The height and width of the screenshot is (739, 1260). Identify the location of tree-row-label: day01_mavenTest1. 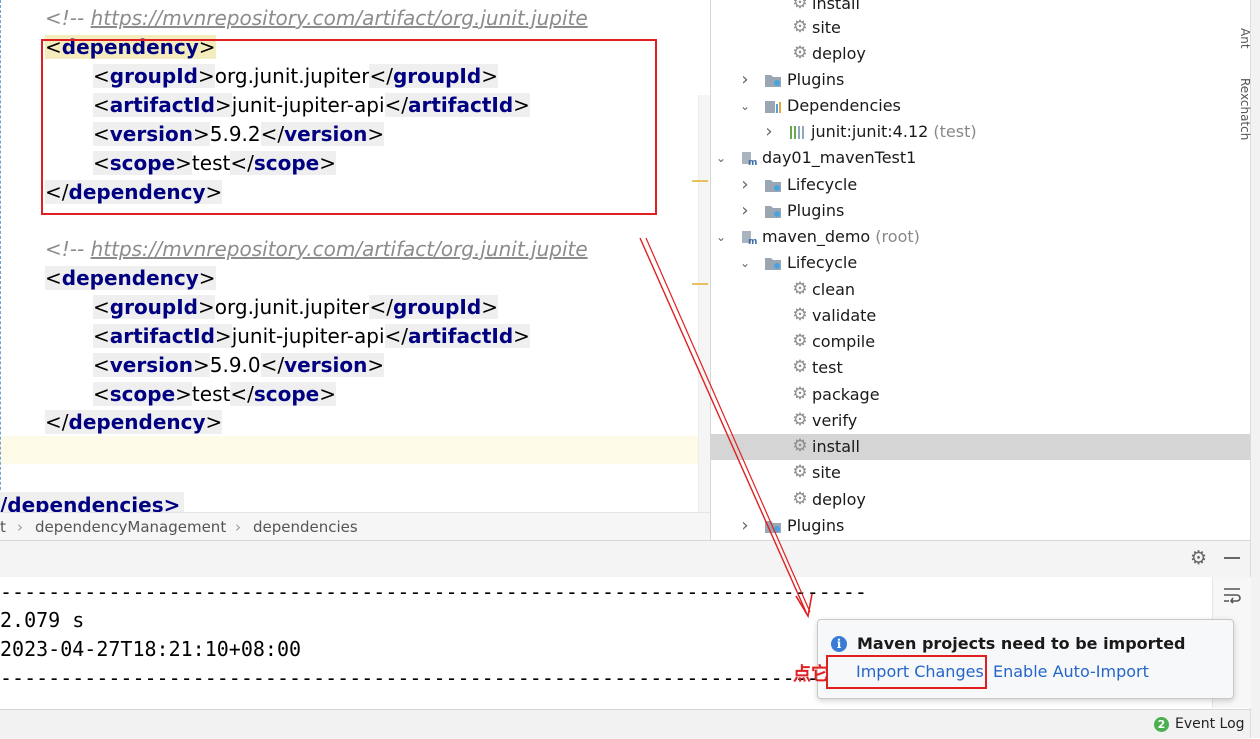
(839, 157).